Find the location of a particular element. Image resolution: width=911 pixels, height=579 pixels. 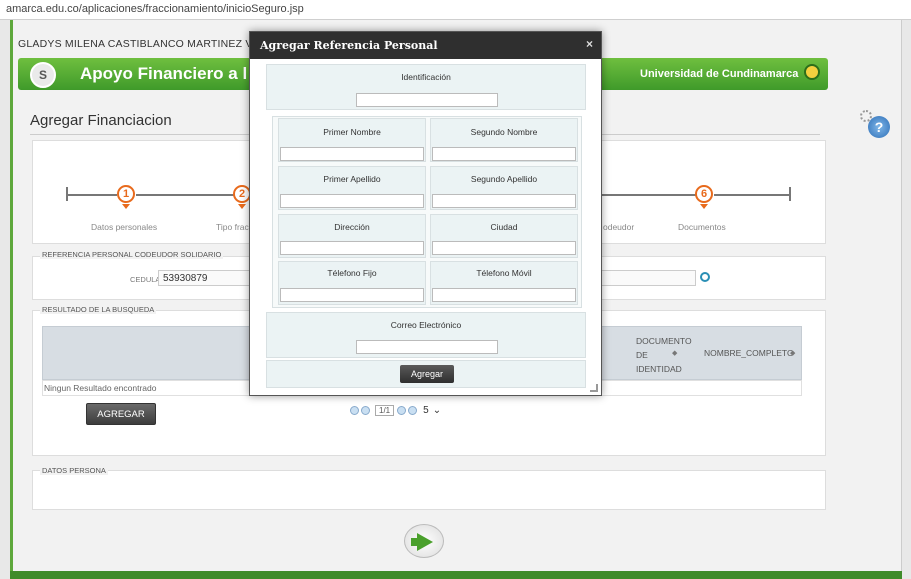

primer-apellido-input is located at coordinates (352, 201).